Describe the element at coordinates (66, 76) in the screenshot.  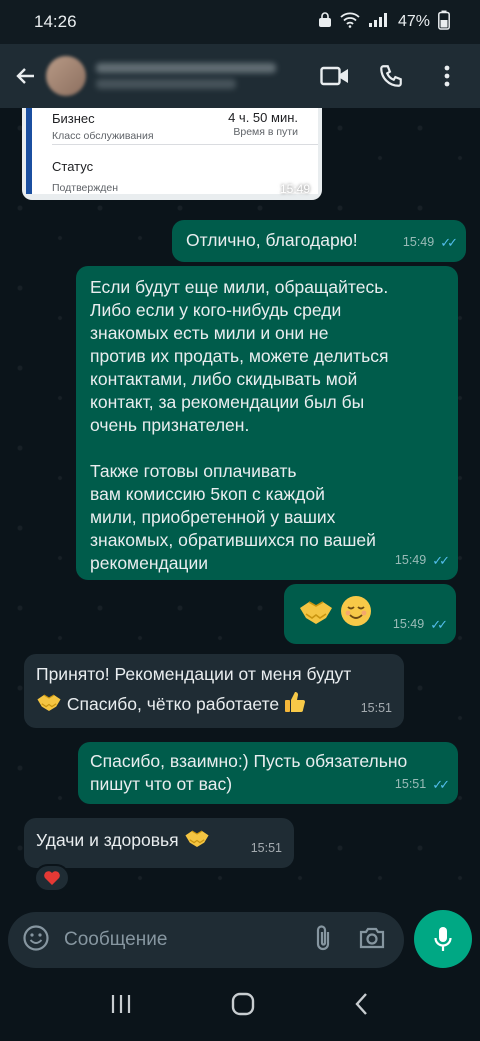
I see `contact-avatar` at that location.